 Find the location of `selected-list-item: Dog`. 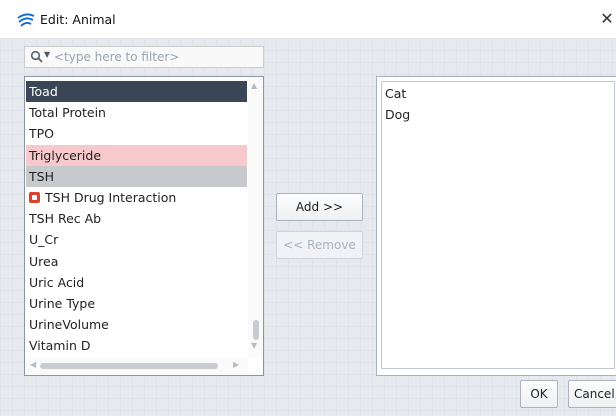

selected-list-item: Dog is located at coordinates (498, 114).